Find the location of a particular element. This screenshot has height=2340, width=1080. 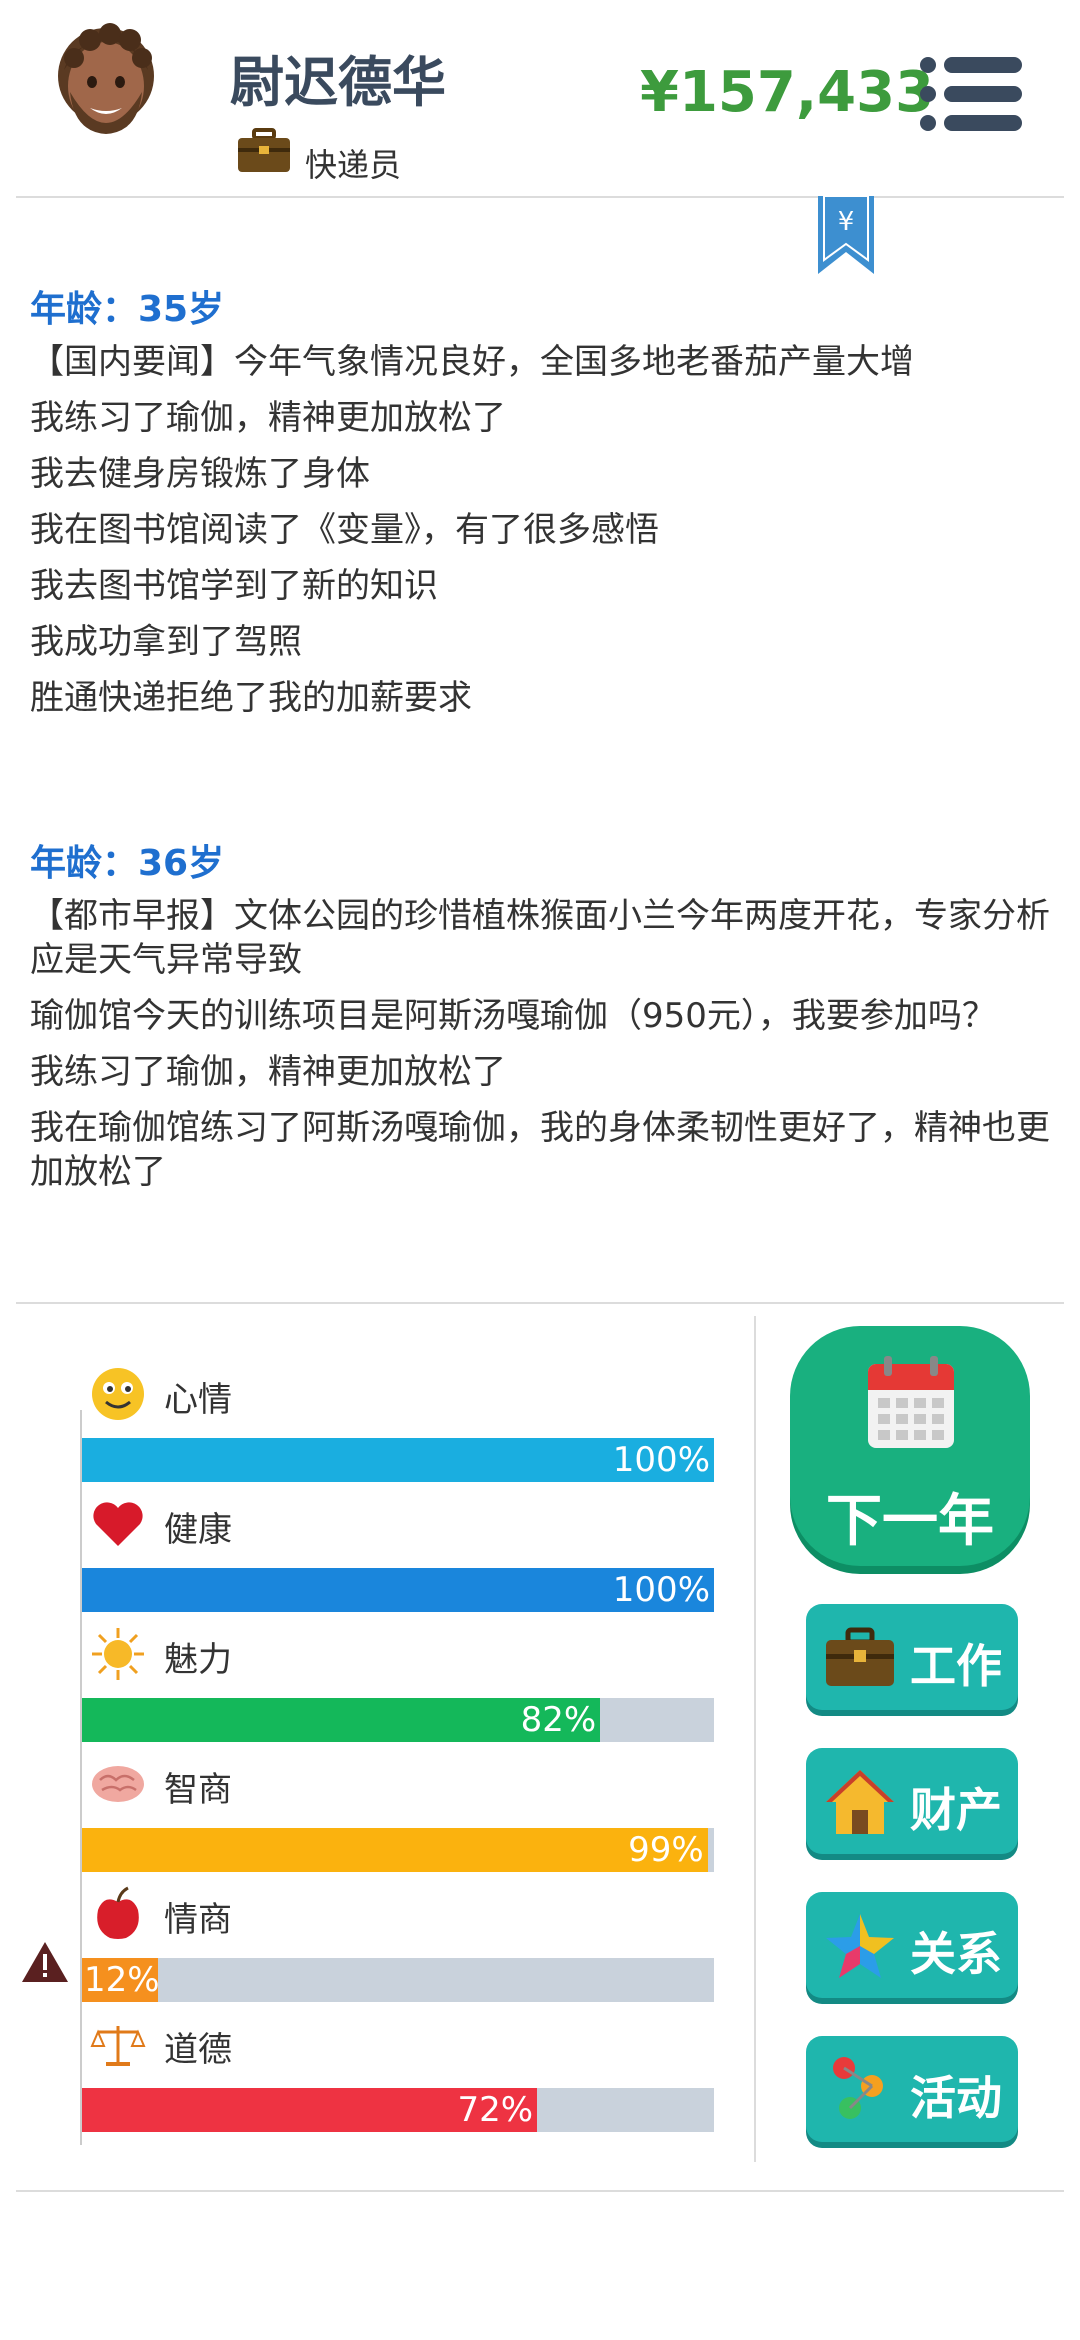

stats-divider-top is located at coordinates (540, 1303).